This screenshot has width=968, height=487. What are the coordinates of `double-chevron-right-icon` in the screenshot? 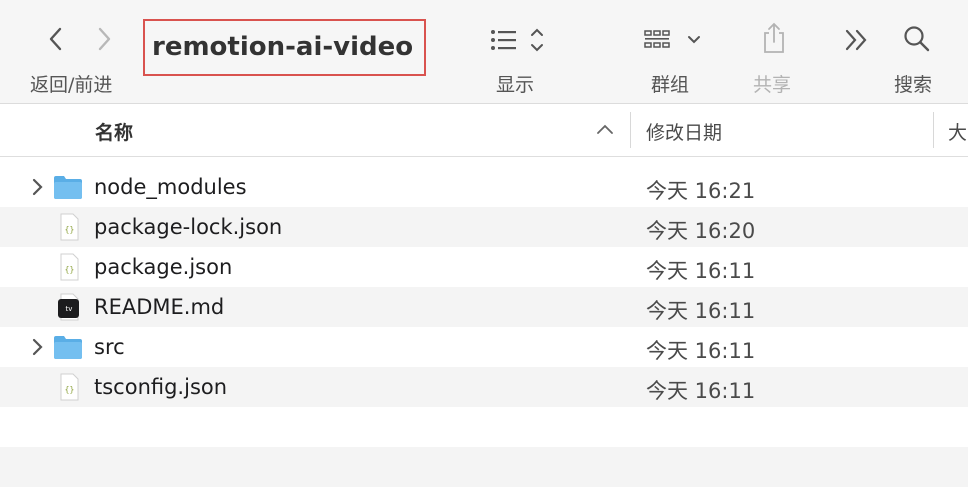 It's located at (856, 40).